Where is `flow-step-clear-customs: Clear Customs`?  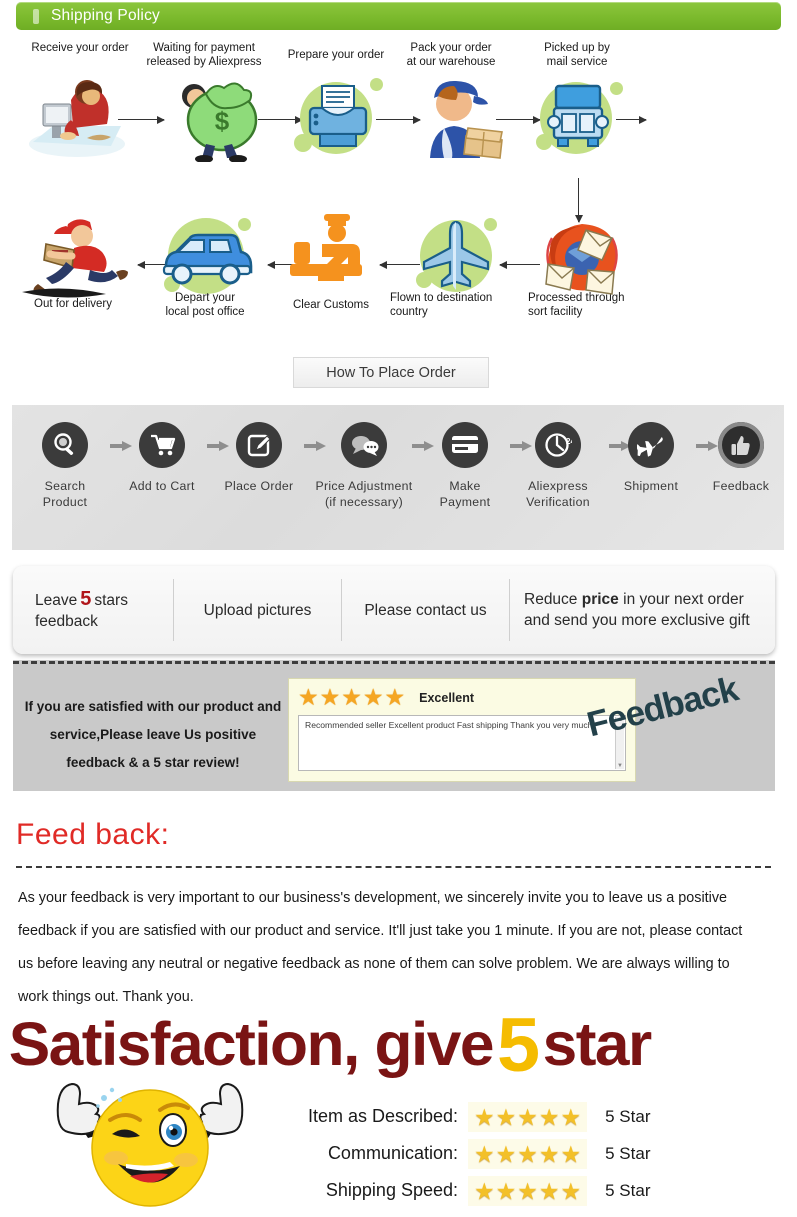
flow-step-clear-customs: Clear Customs is located at coordinates (331, 306).